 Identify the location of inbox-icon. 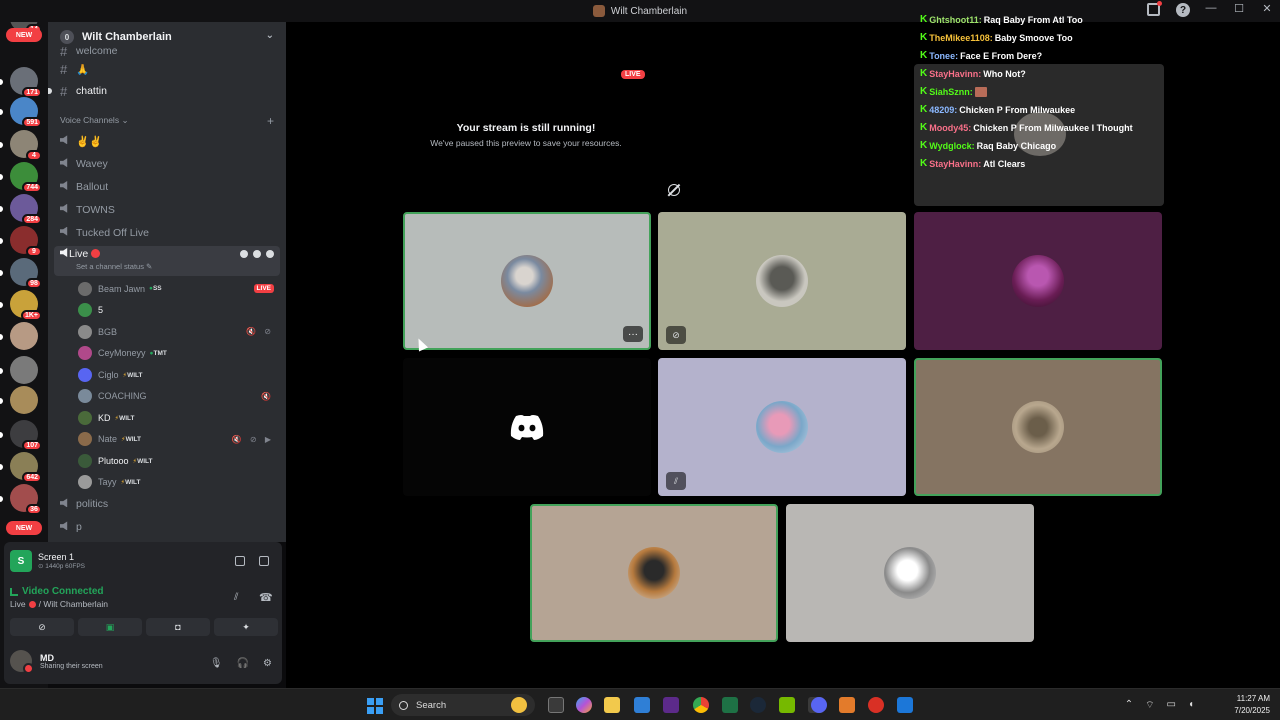
(1154, 8).